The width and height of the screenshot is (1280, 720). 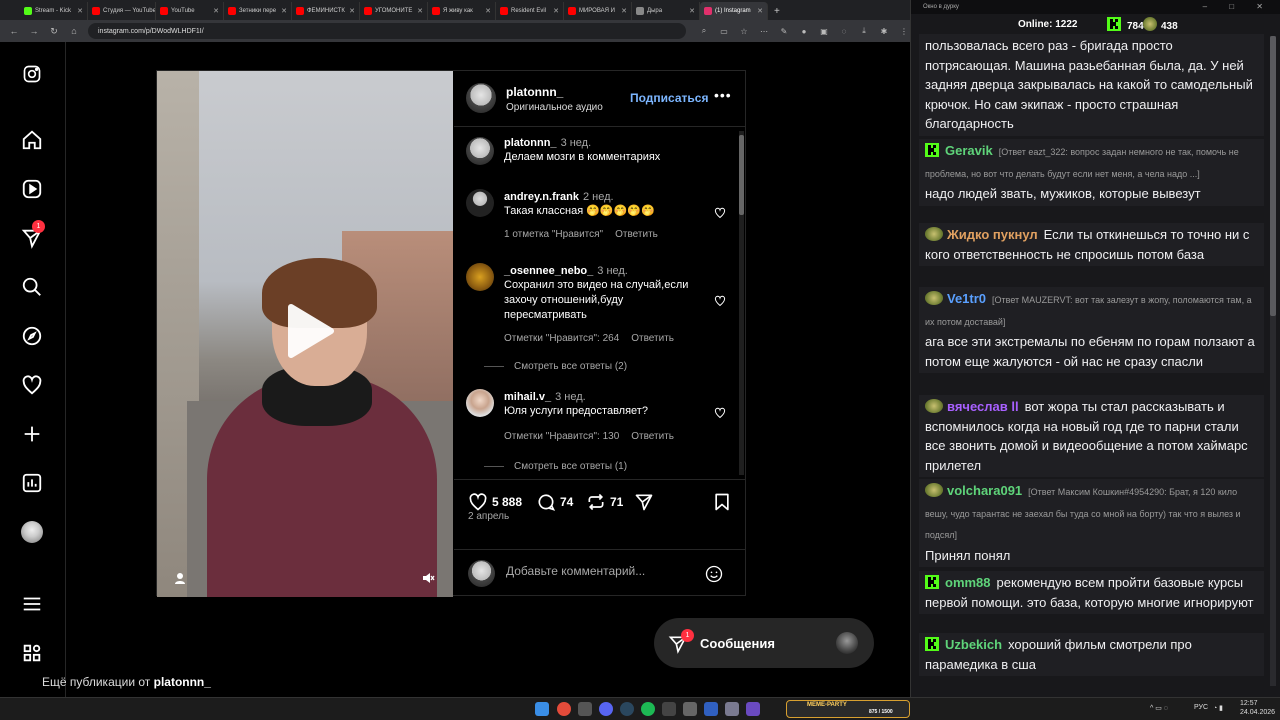 I want to click on chat-username: omm88, so click(x=968, y=582).